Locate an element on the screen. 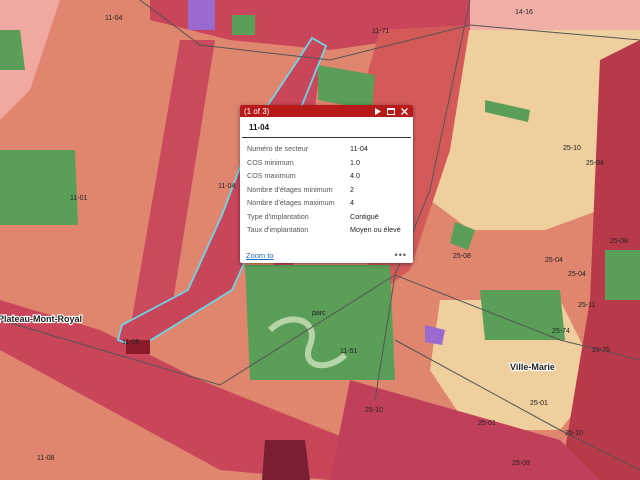  park-west is located at coordinates (39, 187).